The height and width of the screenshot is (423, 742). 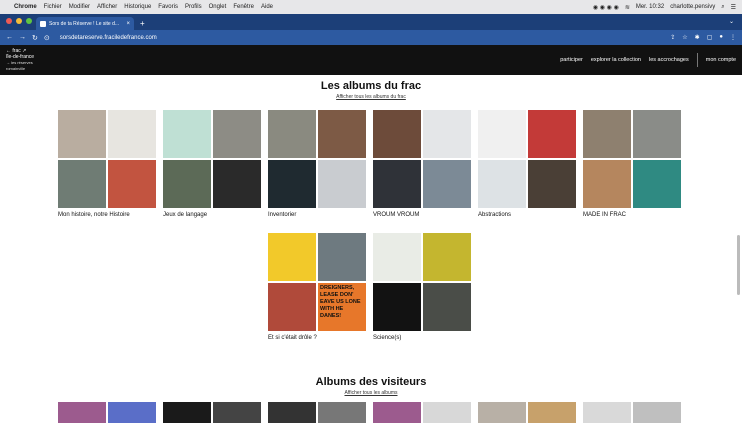 I want to click on show-all-visitor-albums-link: Afficher tous les albums, so click(x=371, y=393).